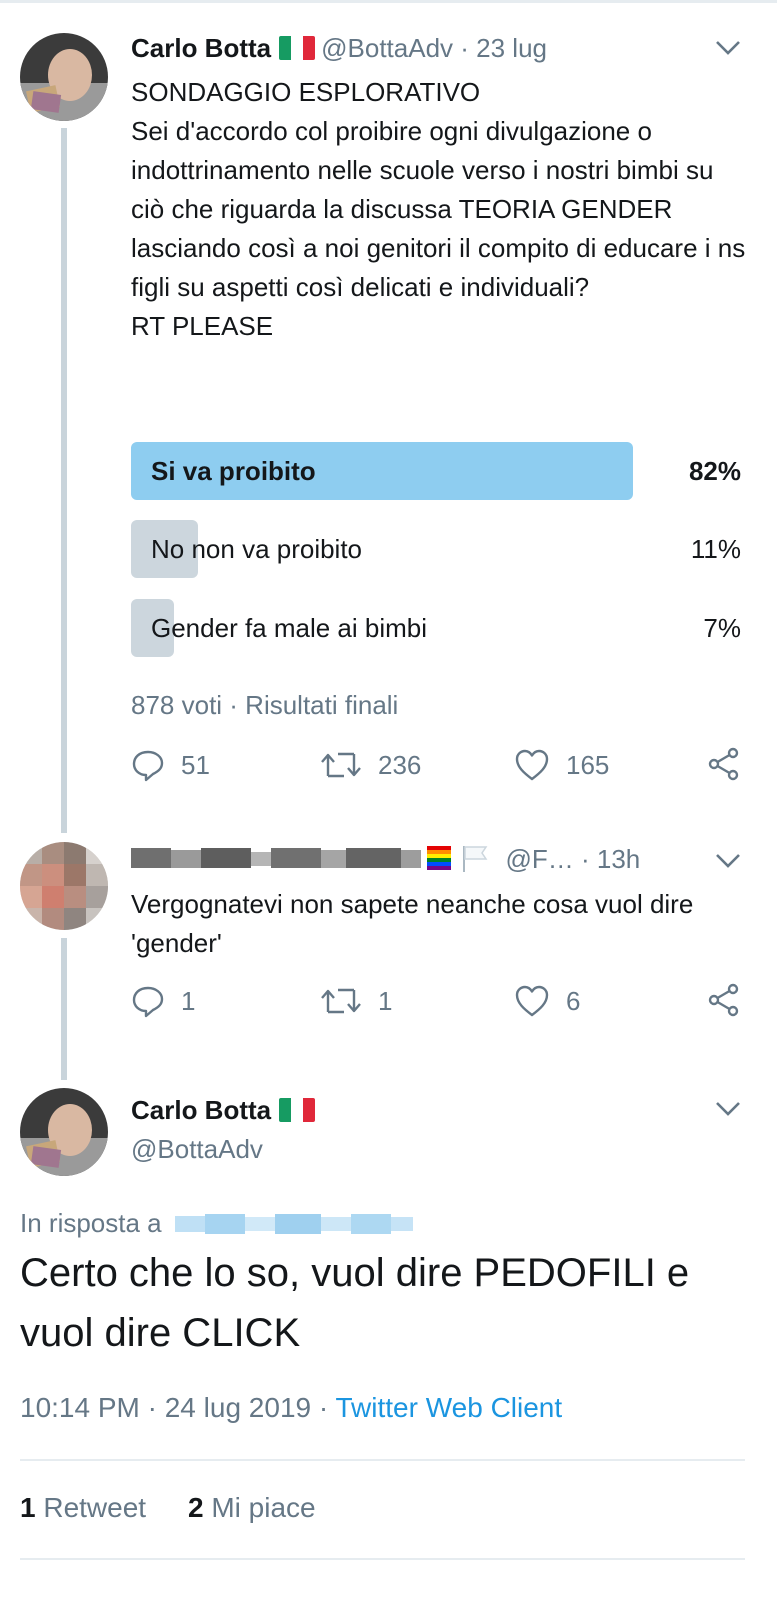 The height and width of the screenshot is (1600, 777). I want to click on retweet-button: 1, so click(356, 1001).